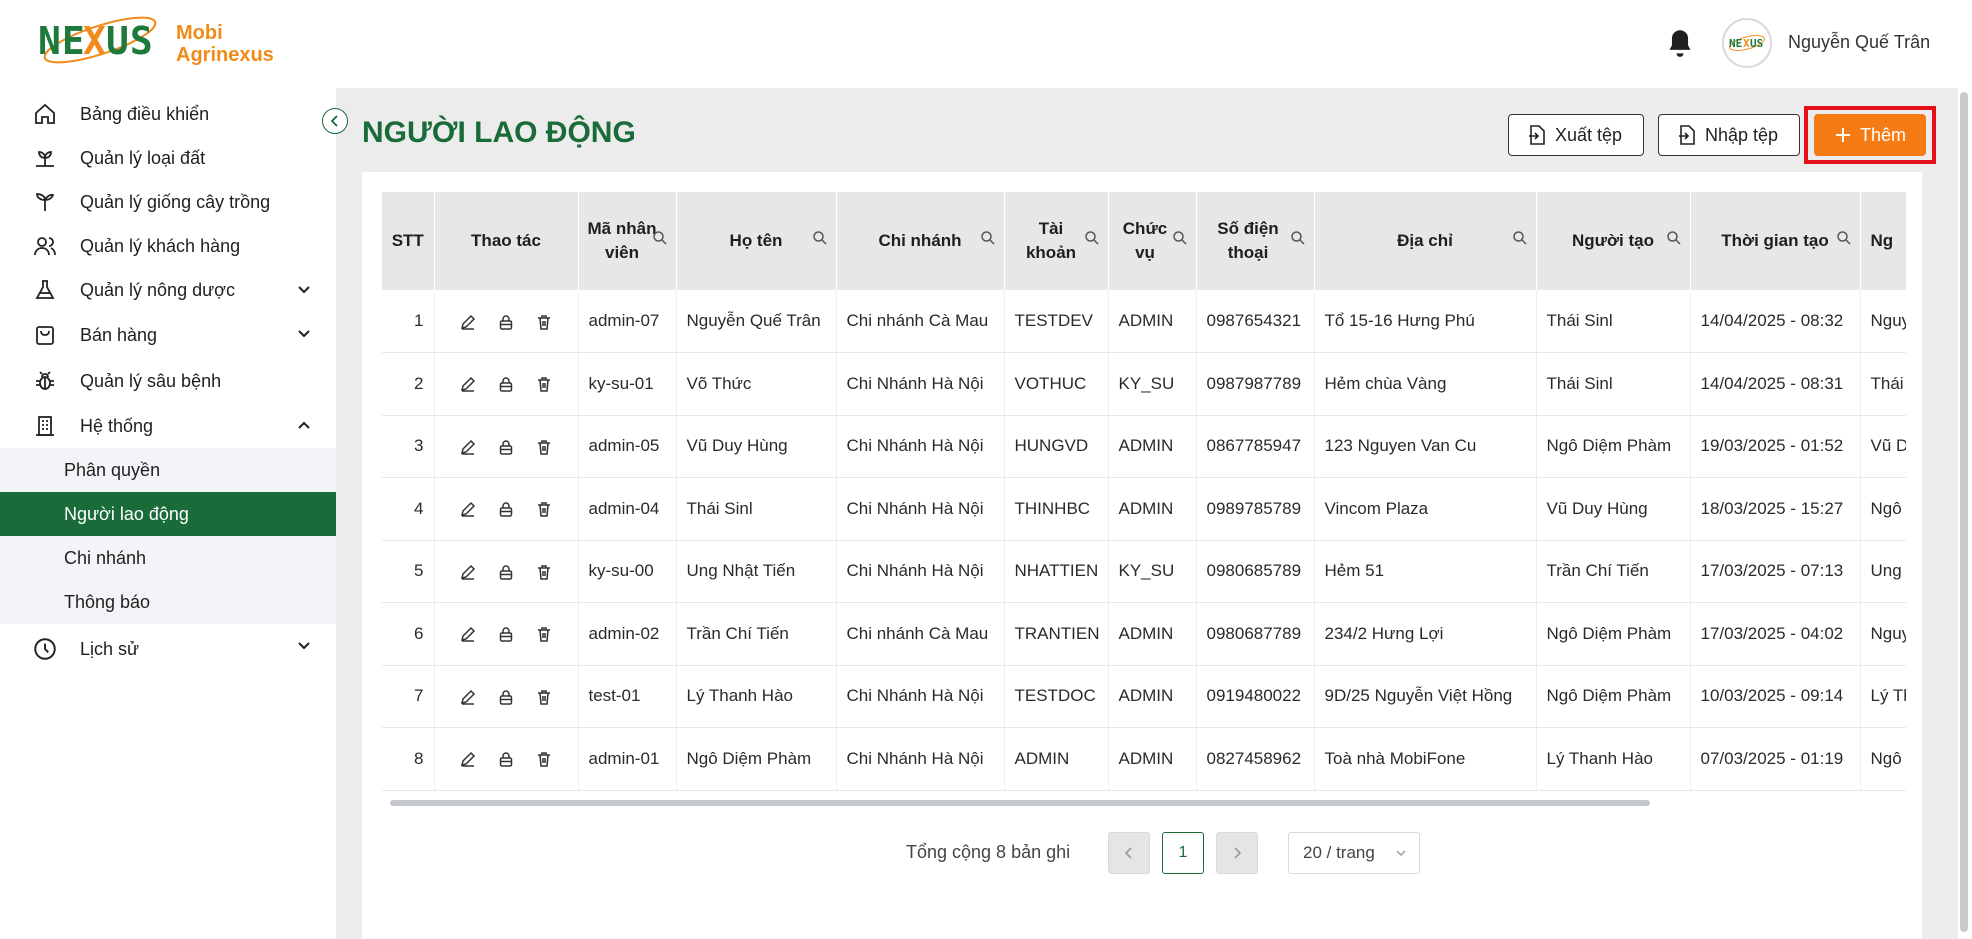  I want to click on col-header-full-name: Họ tên, so click(756, 241).